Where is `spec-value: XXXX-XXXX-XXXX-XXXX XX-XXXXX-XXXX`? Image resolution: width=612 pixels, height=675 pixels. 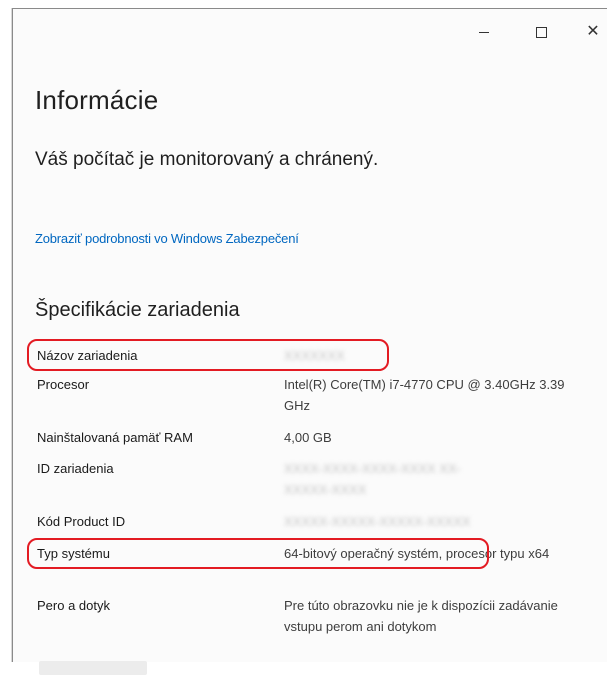
spec-value: XXXX-XXXX-XXXX-XXXX XX-XXXXX-XXXX is located at coordinates (373, 479).